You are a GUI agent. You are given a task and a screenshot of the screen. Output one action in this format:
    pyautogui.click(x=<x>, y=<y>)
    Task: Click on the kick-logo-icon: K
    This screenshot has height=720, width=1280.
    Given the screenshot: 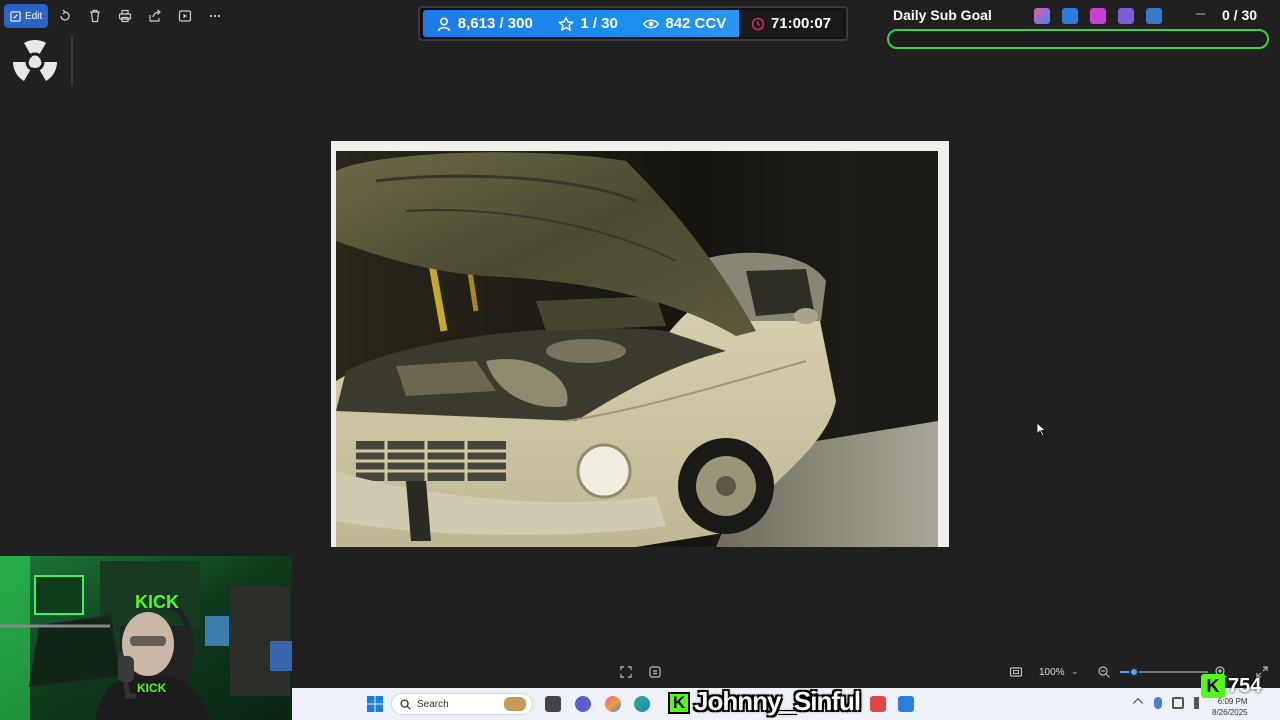 What is the action you would take?
    pyautogui.click(x=679, y=703)
    